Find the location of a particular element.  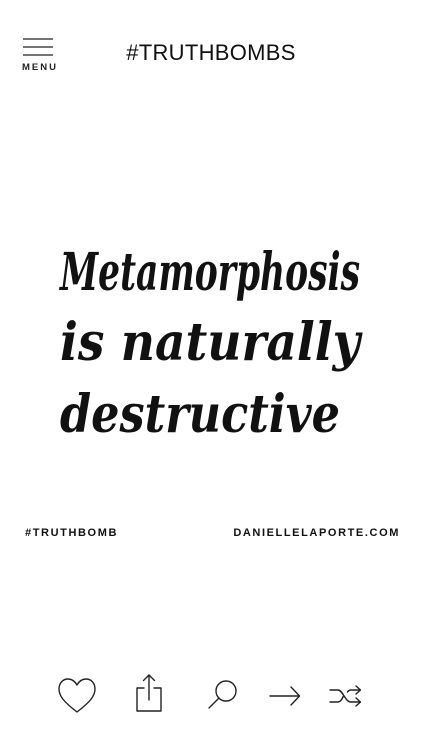

favorite-button is located at coordinates (77, 695).